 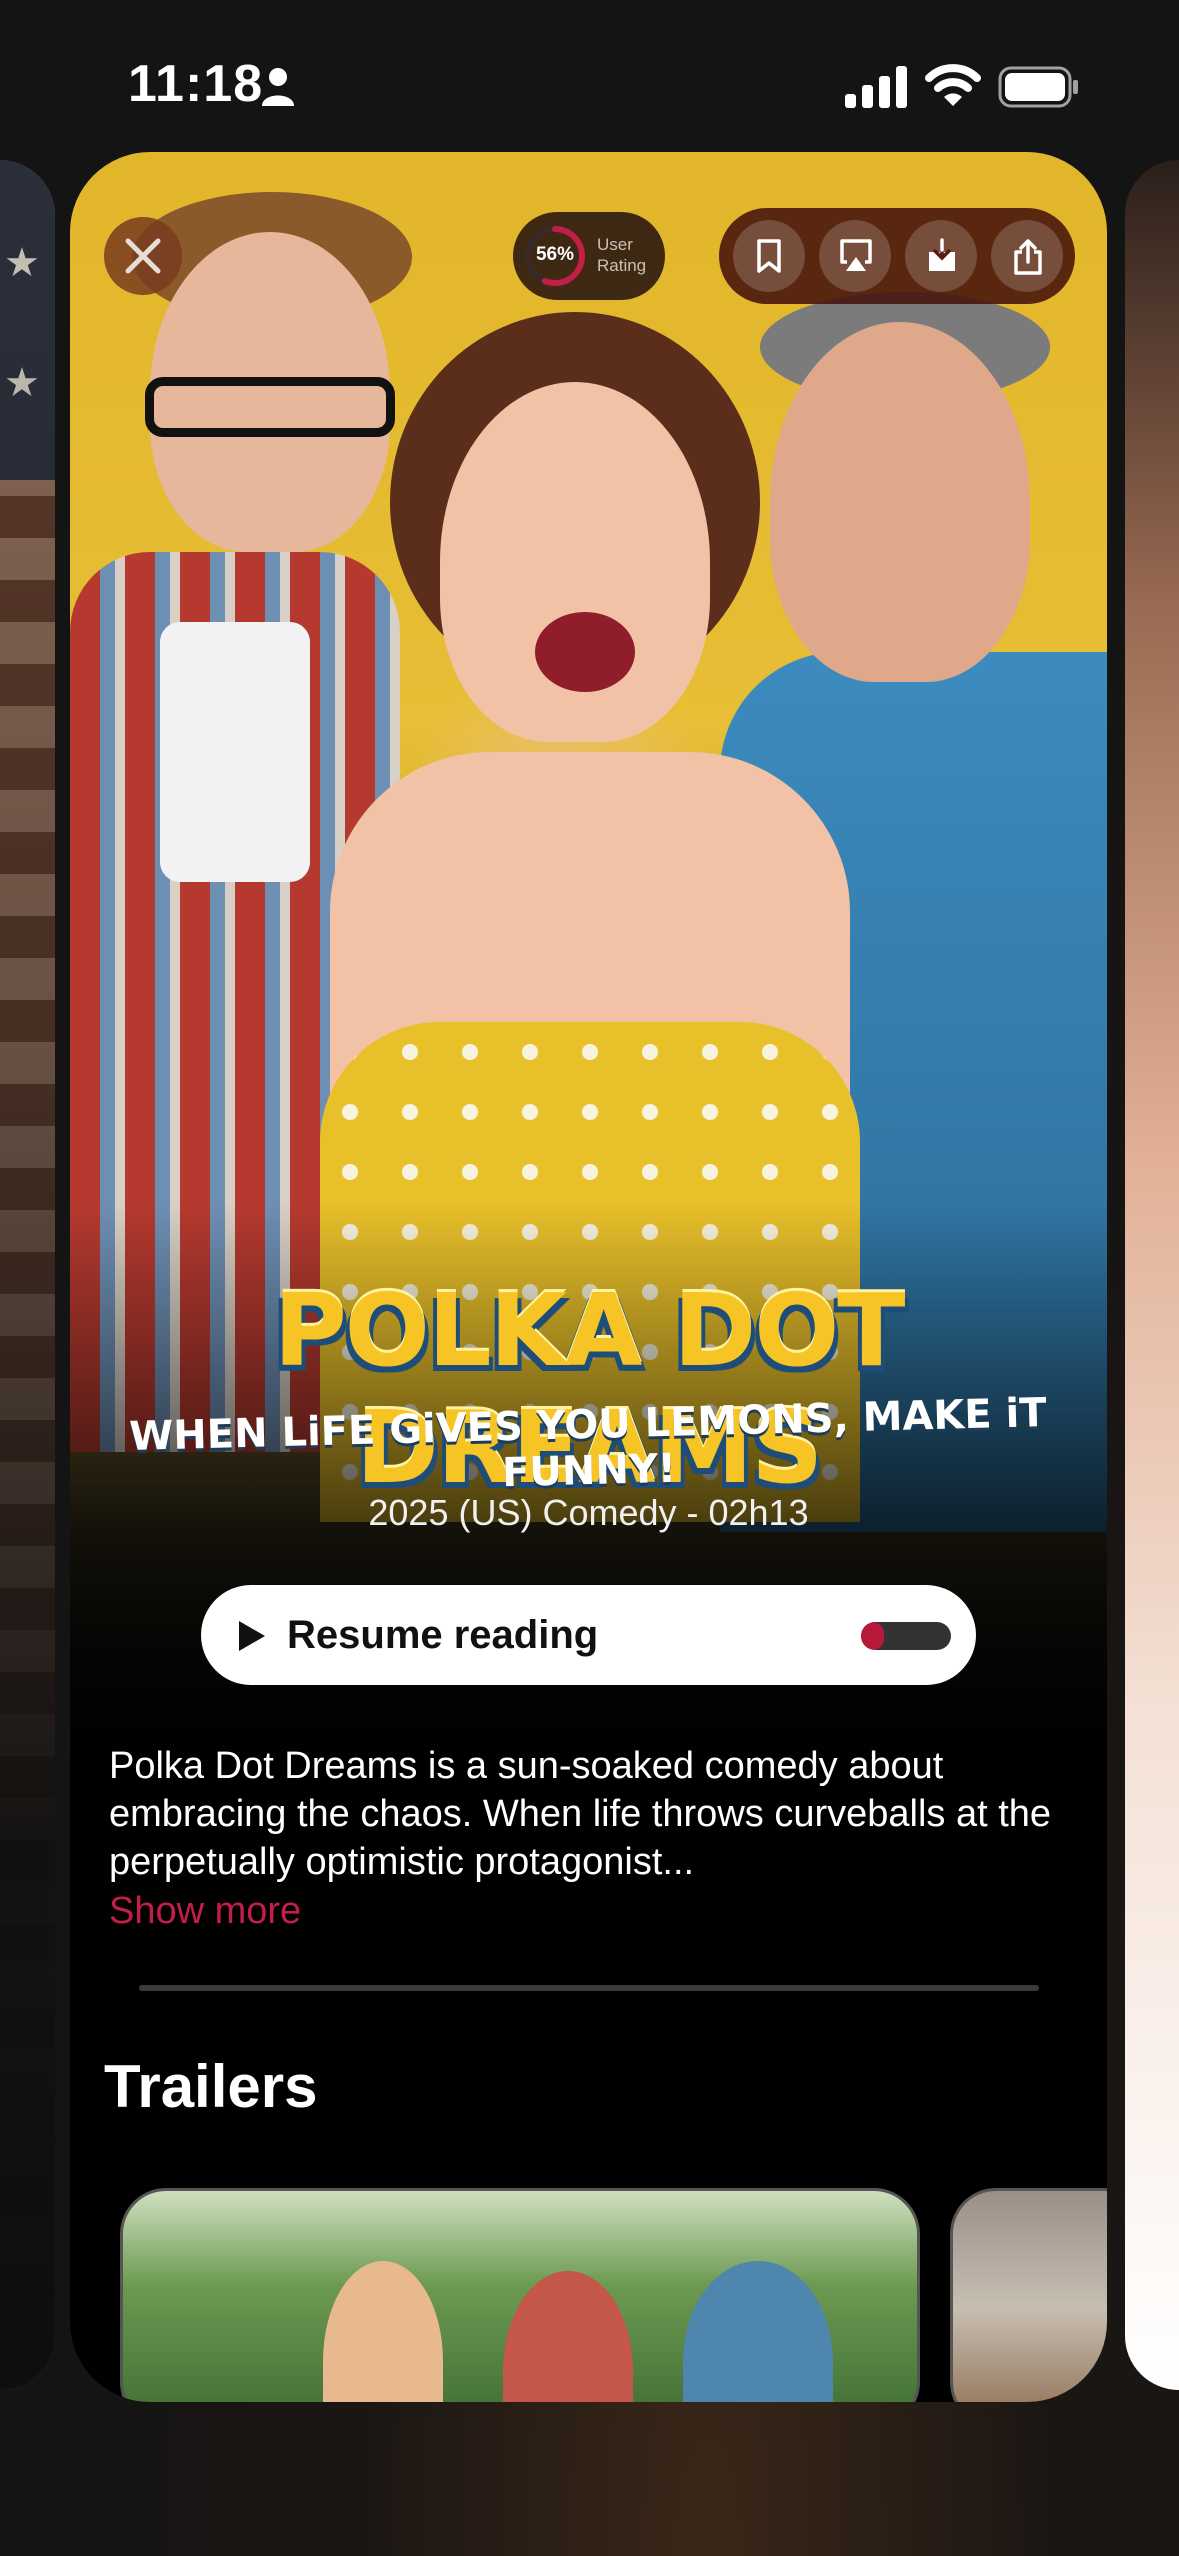 I want to click on bookmark-icon, so click(x=769, y=256).